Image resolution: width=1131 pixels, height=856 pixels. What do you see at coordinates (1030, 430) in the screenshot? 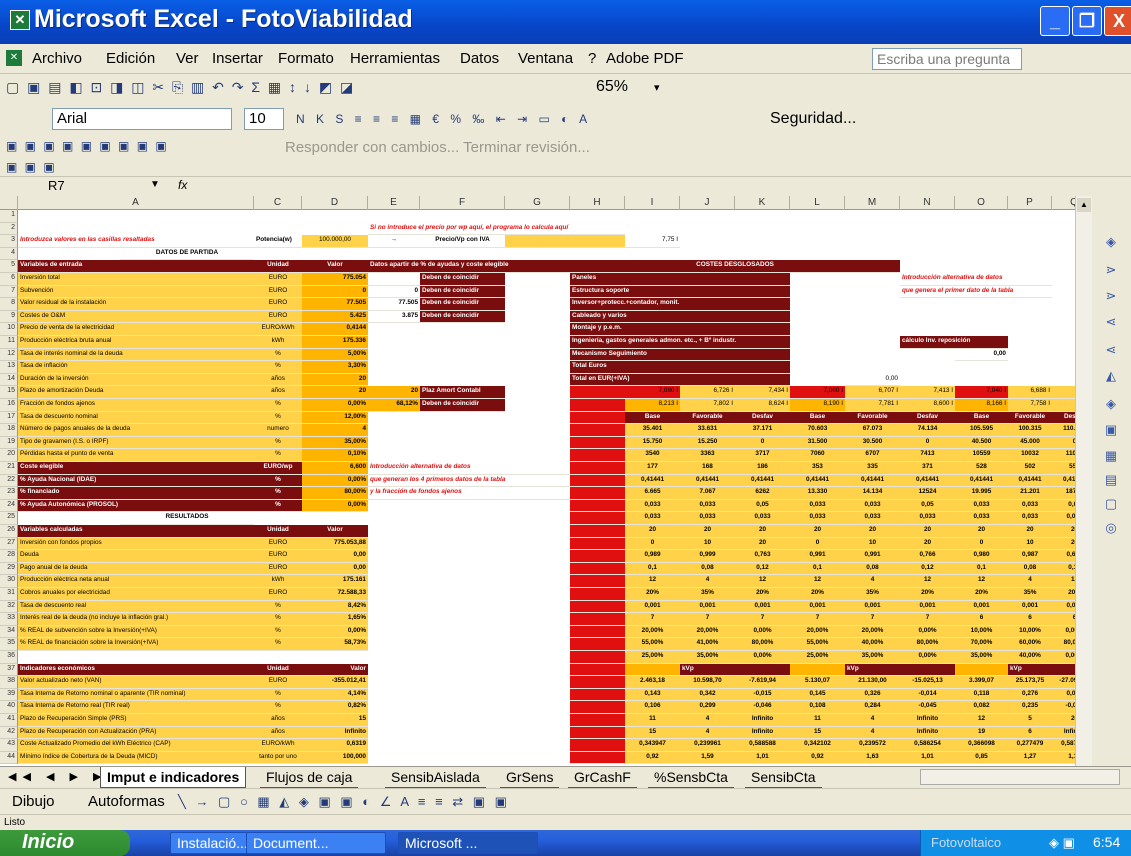
I see `cell-p18: 100.315` at bounding box center [1030, 430].